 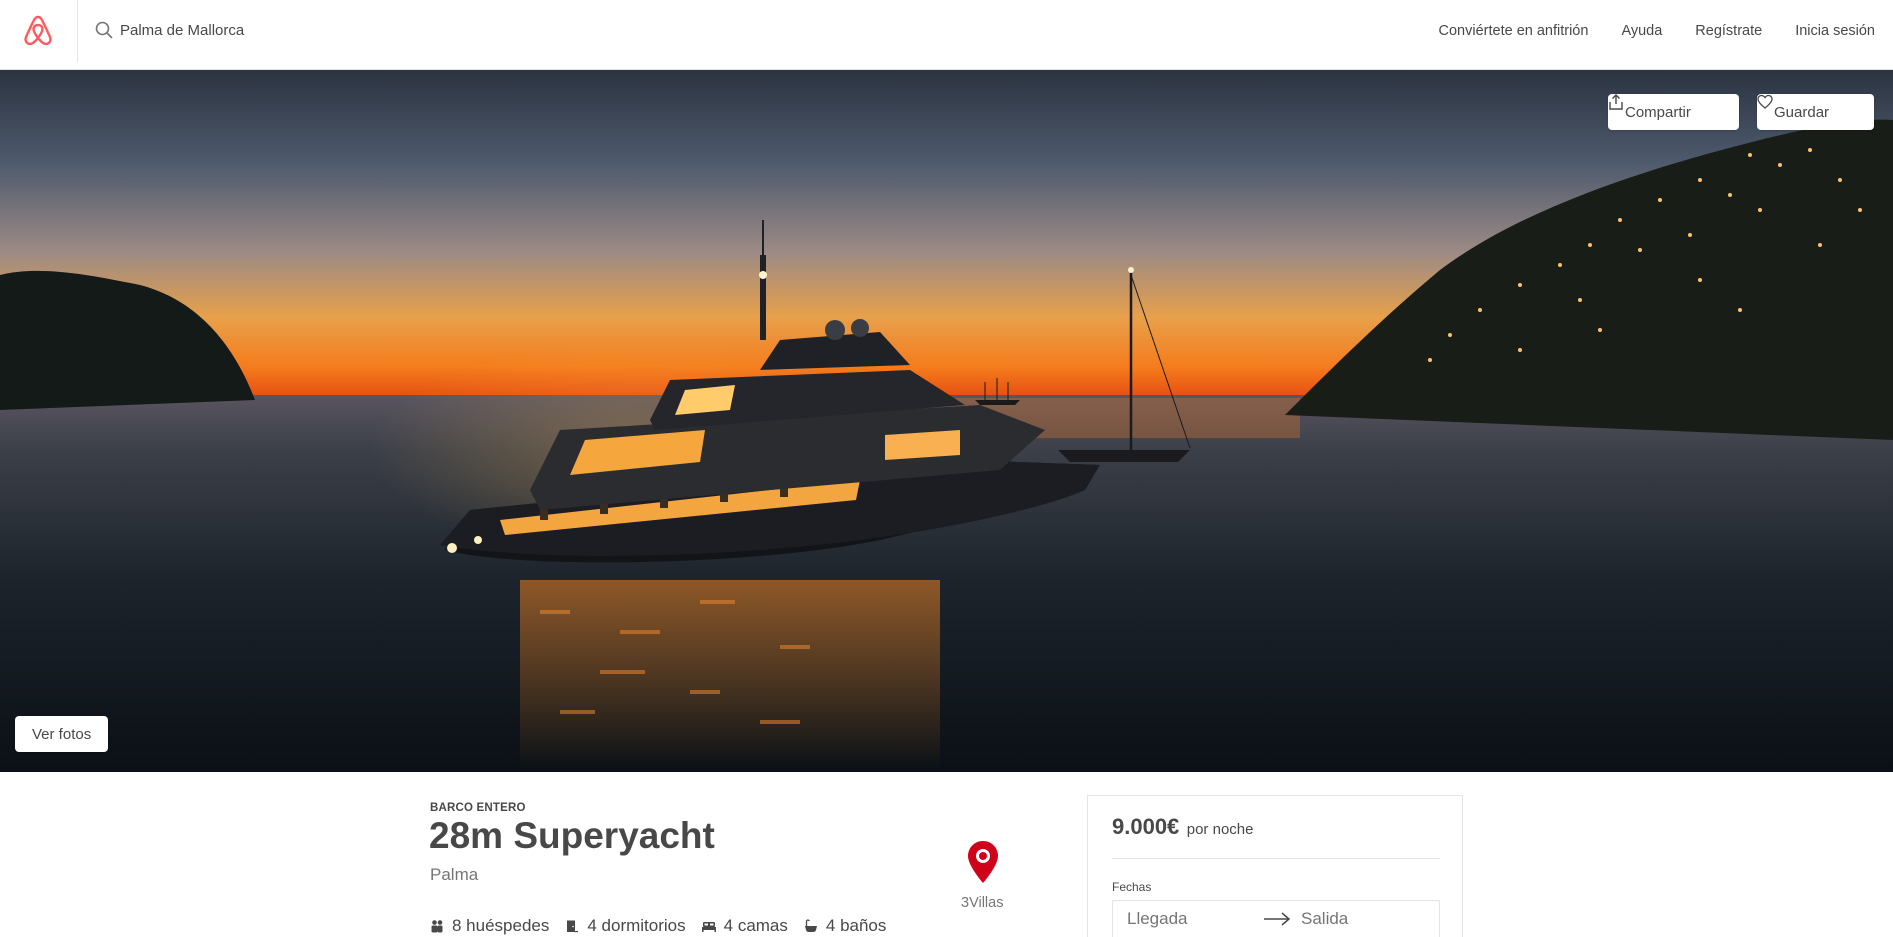 I want to click on nav-help: Ayuda, so click(x=1641, y=31).